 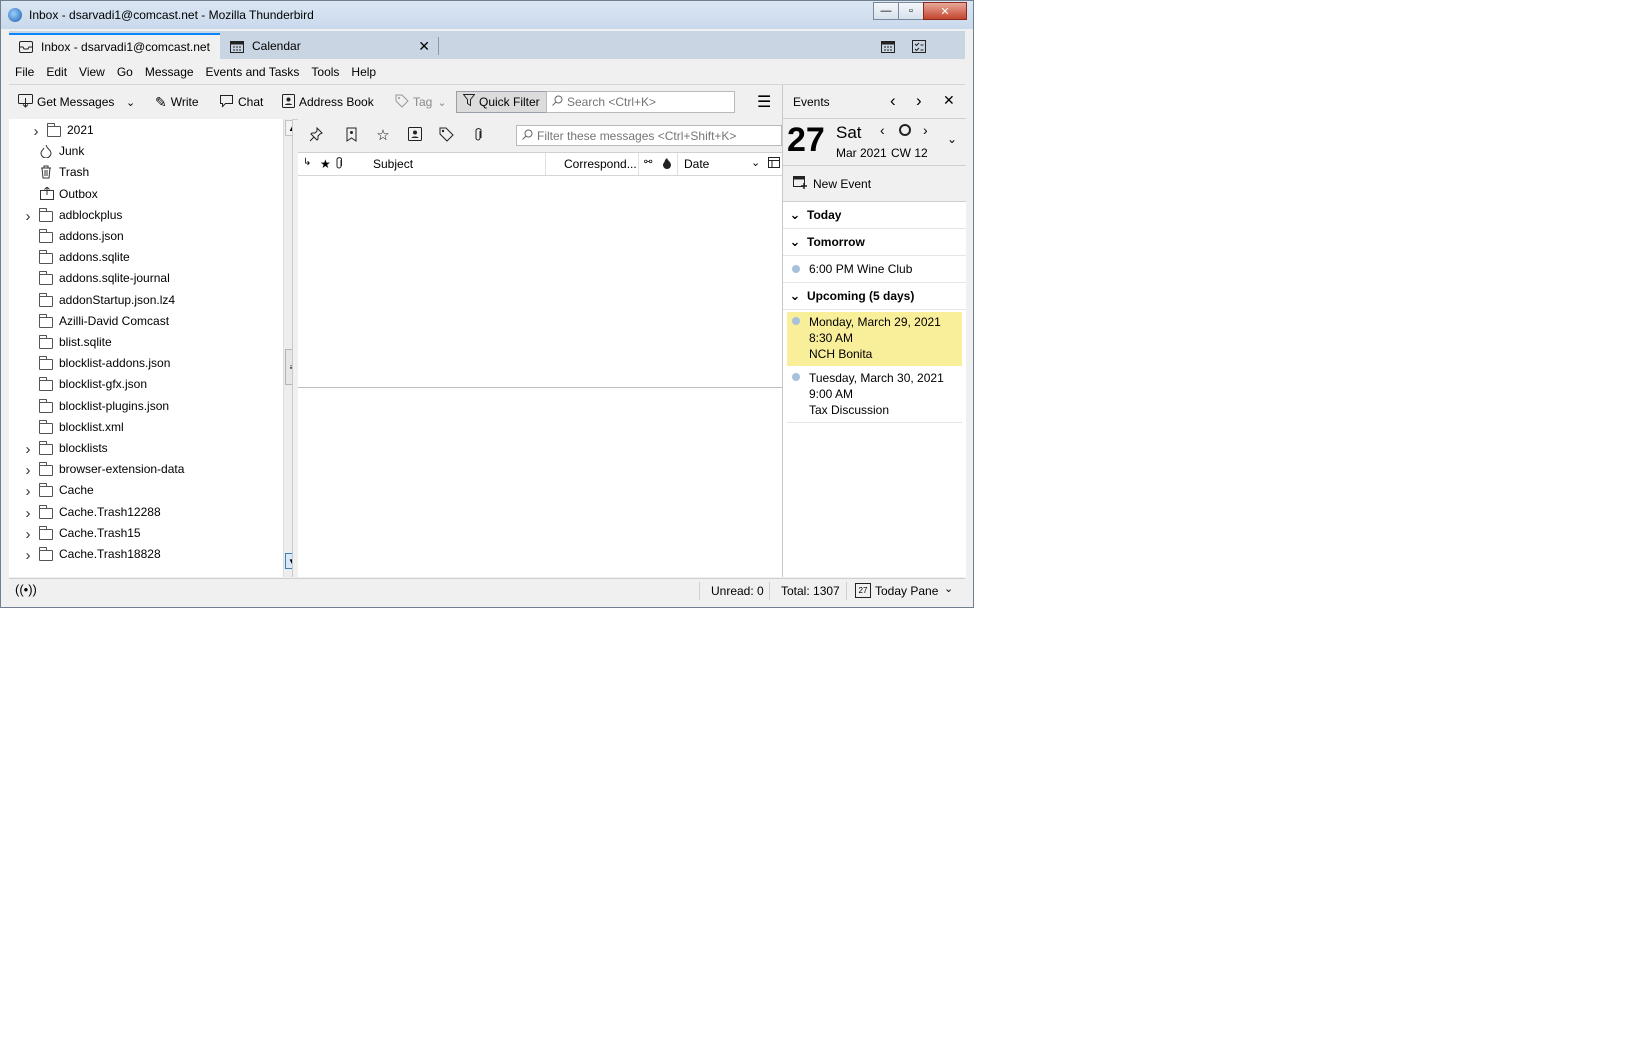 I want to click on address-book-button: Address Book, so click(x=327, y=102).